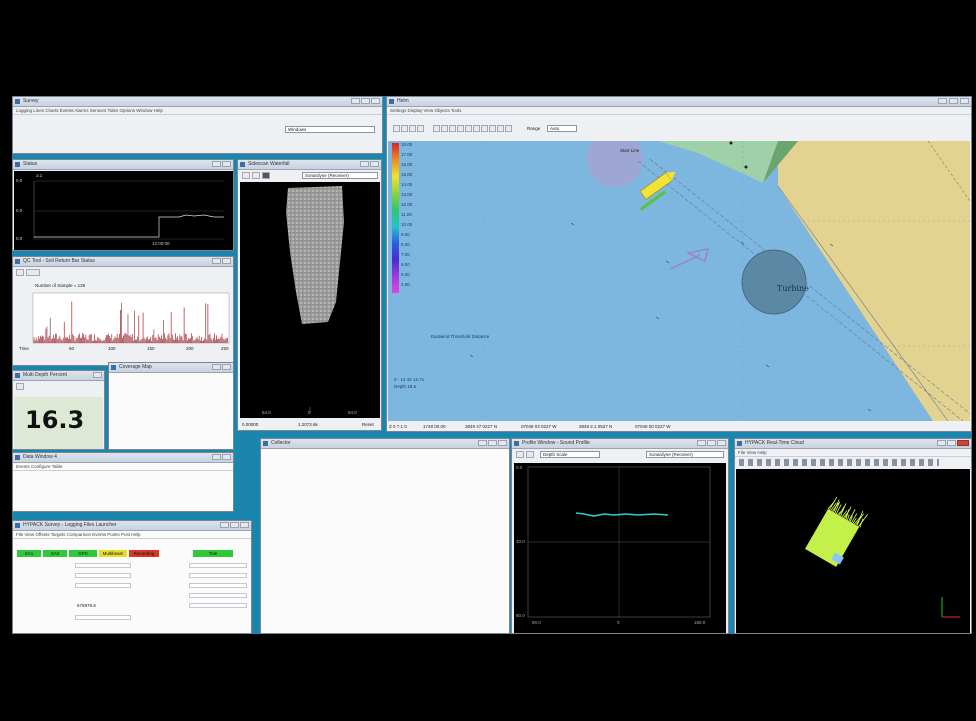 Image resolution: width=976 pixels, height=721 pixels. I want to click on sidescan-reset-button: Reset, so click(368, 424).